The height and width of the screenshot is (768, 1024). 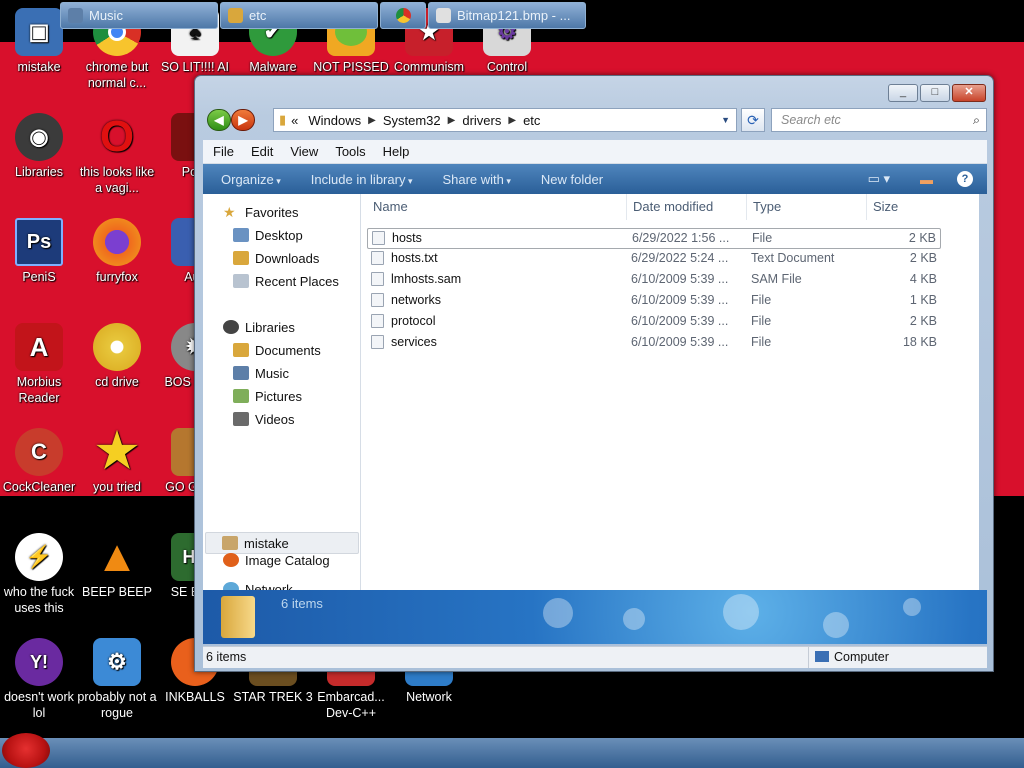 I want to click on desktop-icon-penis: Ps PeniS, so click(x=40, y=251).